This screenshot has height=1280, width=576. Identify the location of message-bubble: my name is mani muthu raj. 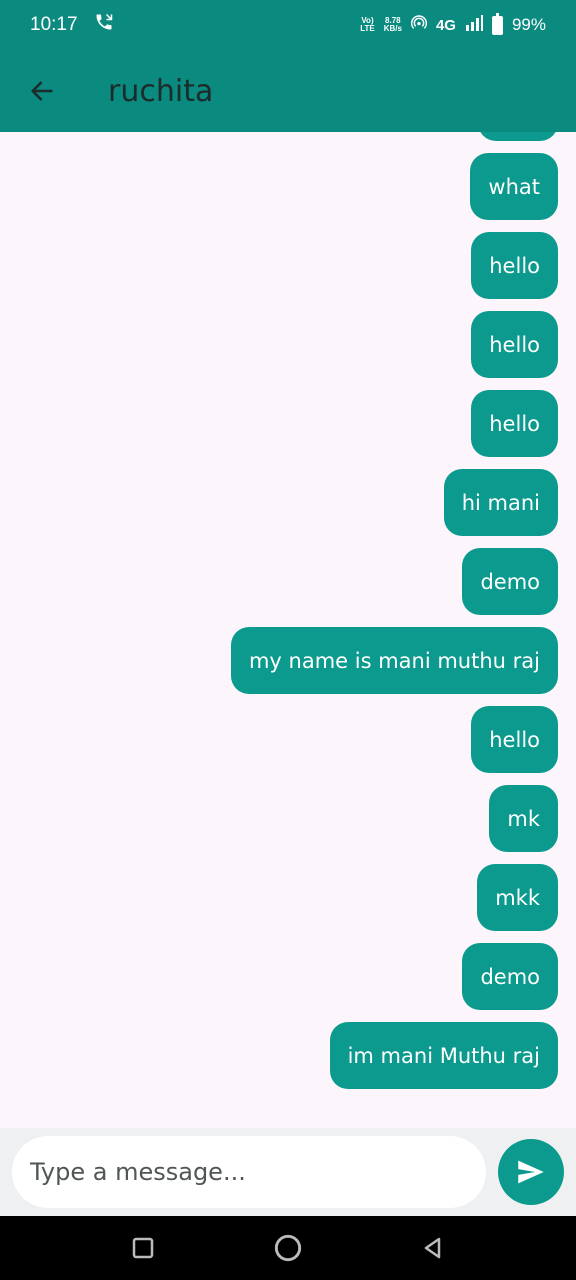
(394, 660).